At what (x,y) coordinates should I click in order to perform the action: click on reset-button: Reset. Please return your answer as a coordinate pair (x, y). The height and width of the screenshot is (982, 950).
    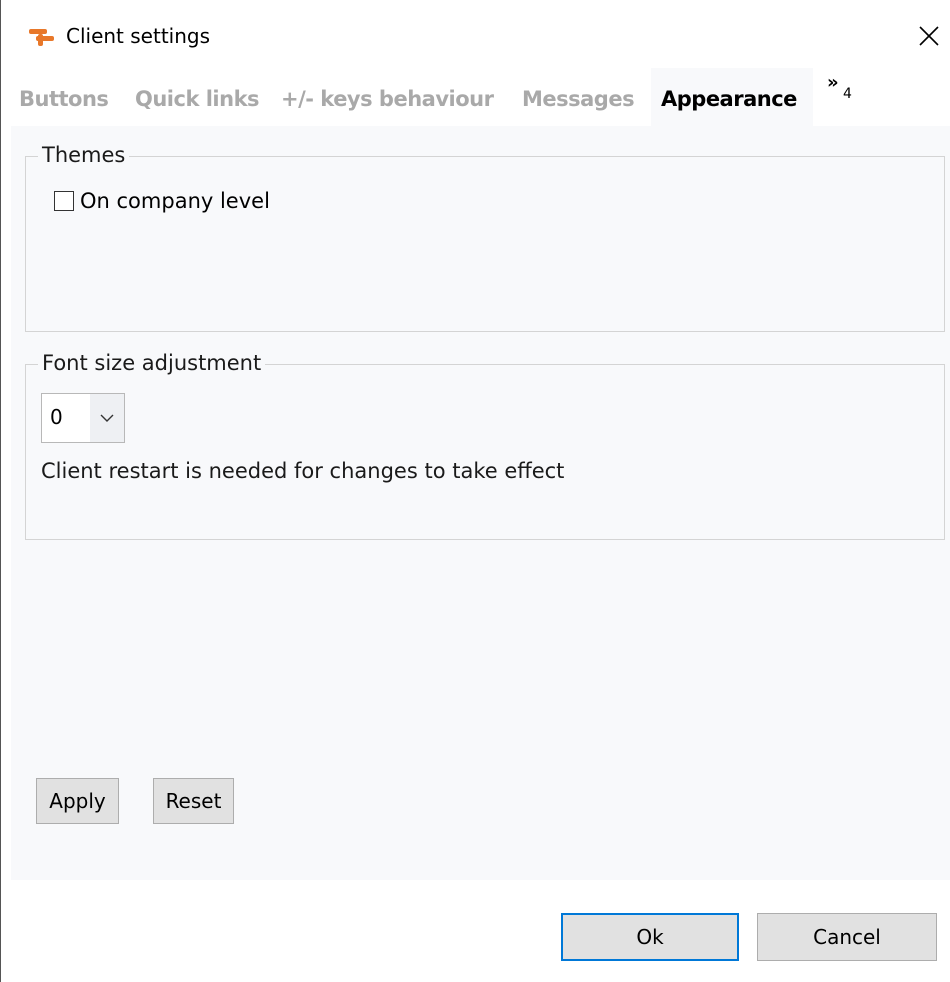
    Looking at the image, I should click on (193, 801).